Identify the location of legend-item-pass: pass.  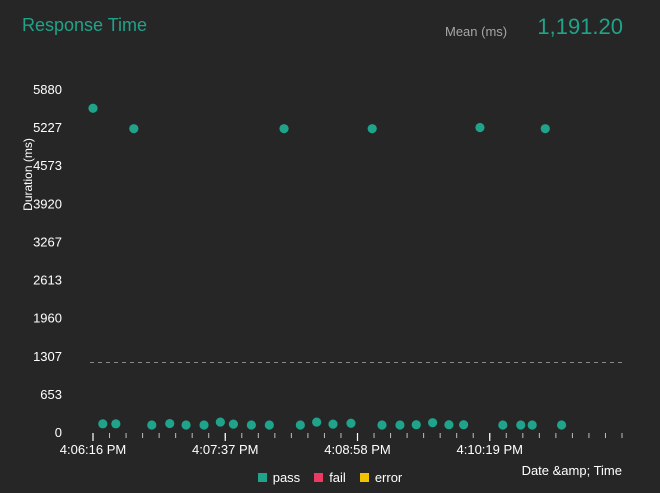
(279, 477).